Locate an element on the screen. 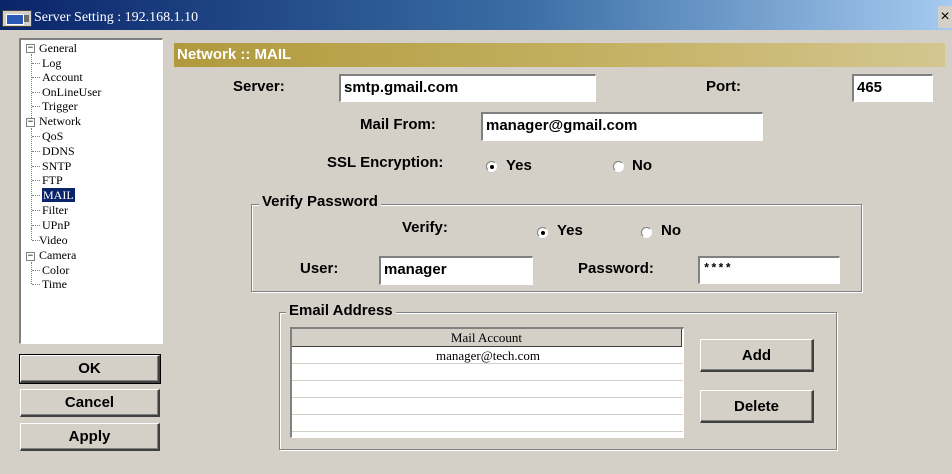 The height and width of the screenshot is (474, 952). verify-yes-label: Yes is located at coordinates (570, 230).